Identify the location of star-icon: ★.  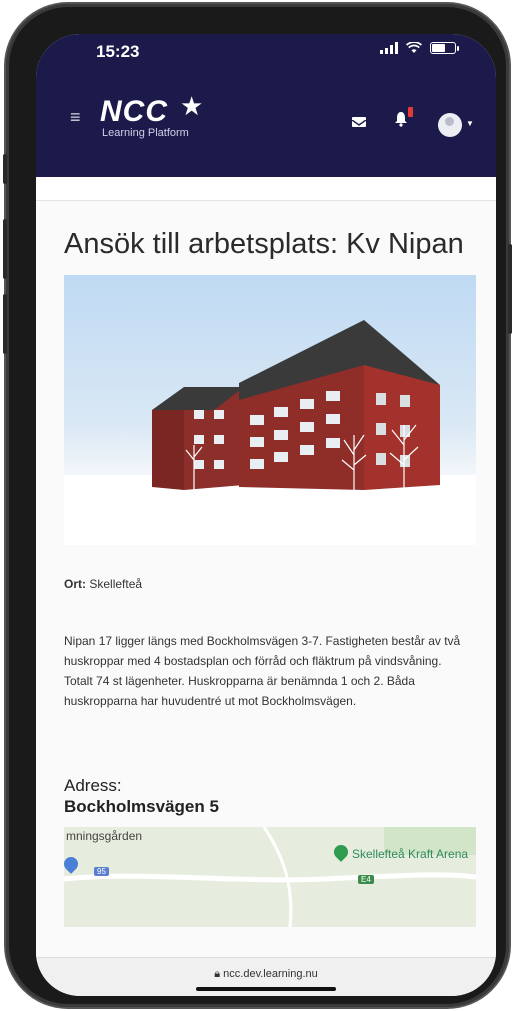
(192, 106).